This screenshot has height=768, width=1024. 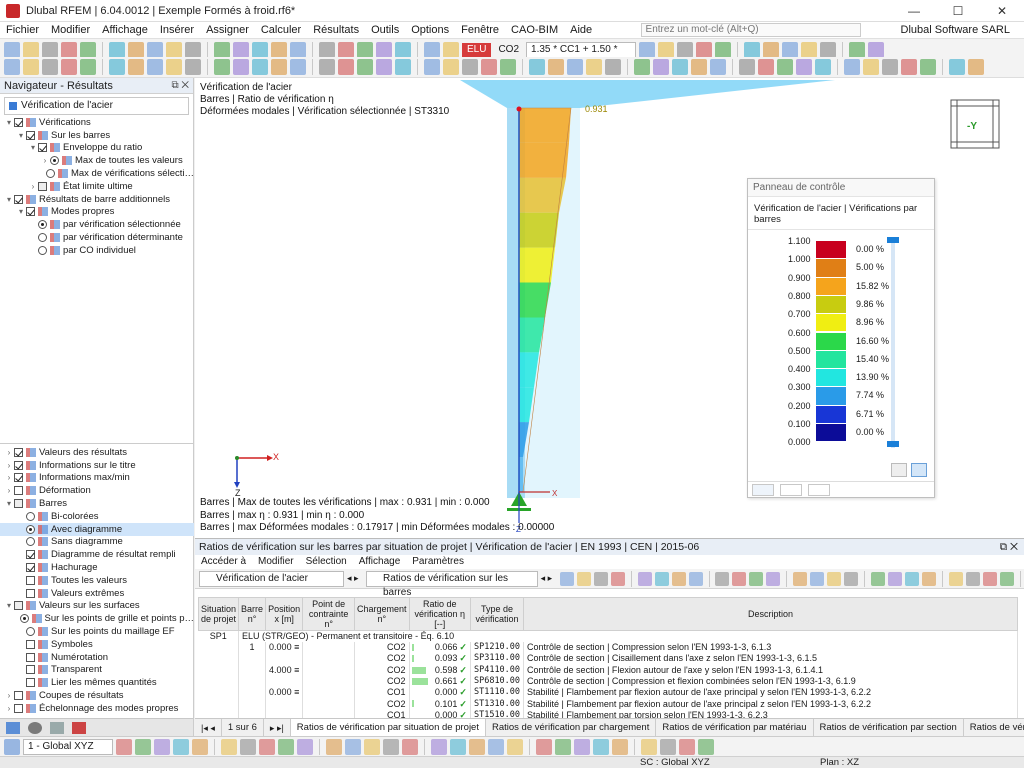 What do you see at coordinates (97, 224) in the screenshot?
I see `nav-item: par vérification sélectionnée` at bounding box center [97, 224].